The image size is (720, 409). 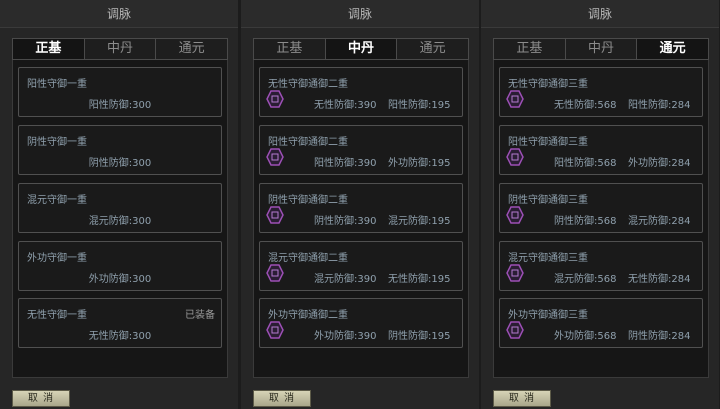 I want to click on skill-card: 阳性守御一重 阳性防御:300, so click(x=120, y=92).